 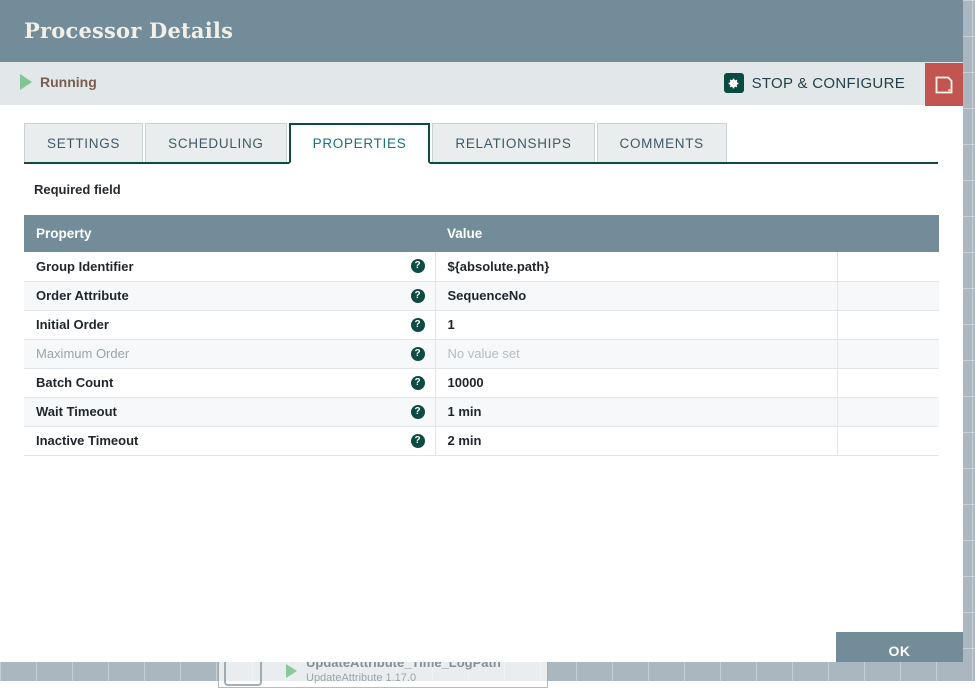 What do you see at coordinates (899, 647) in the screenshot?
I see `ok-button: OK` at bounding box center [899, 647].